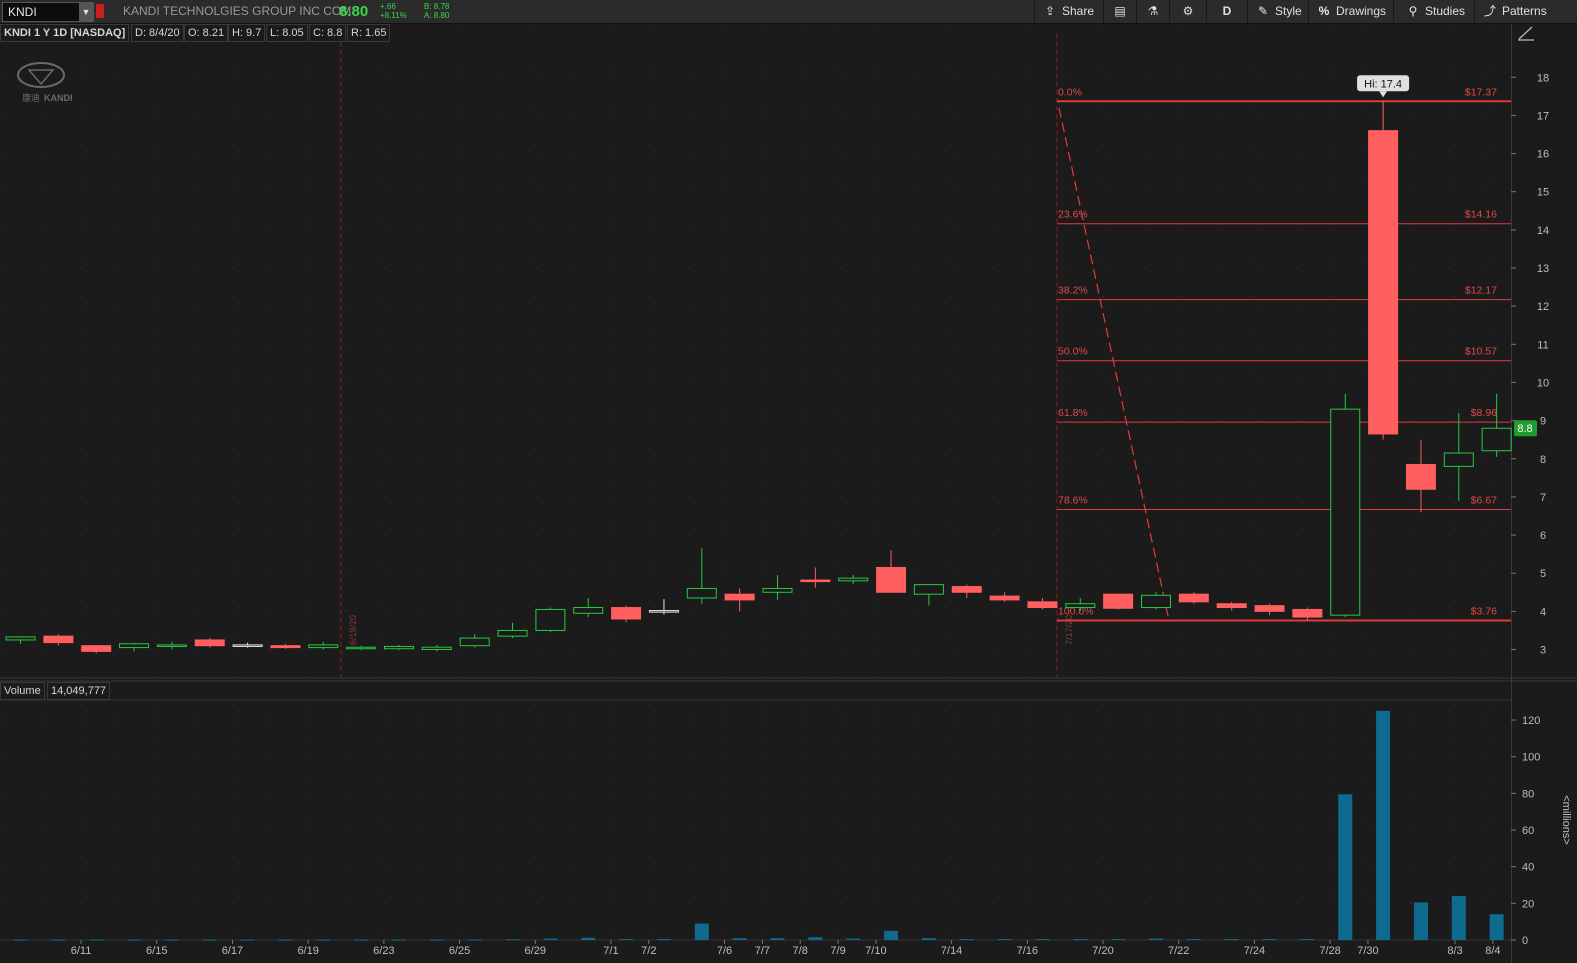  What do you see at coordinates (1481, 215) in the screenshot?
I see `fib-price-label: $14.16` at bounding box center [1481, 215].